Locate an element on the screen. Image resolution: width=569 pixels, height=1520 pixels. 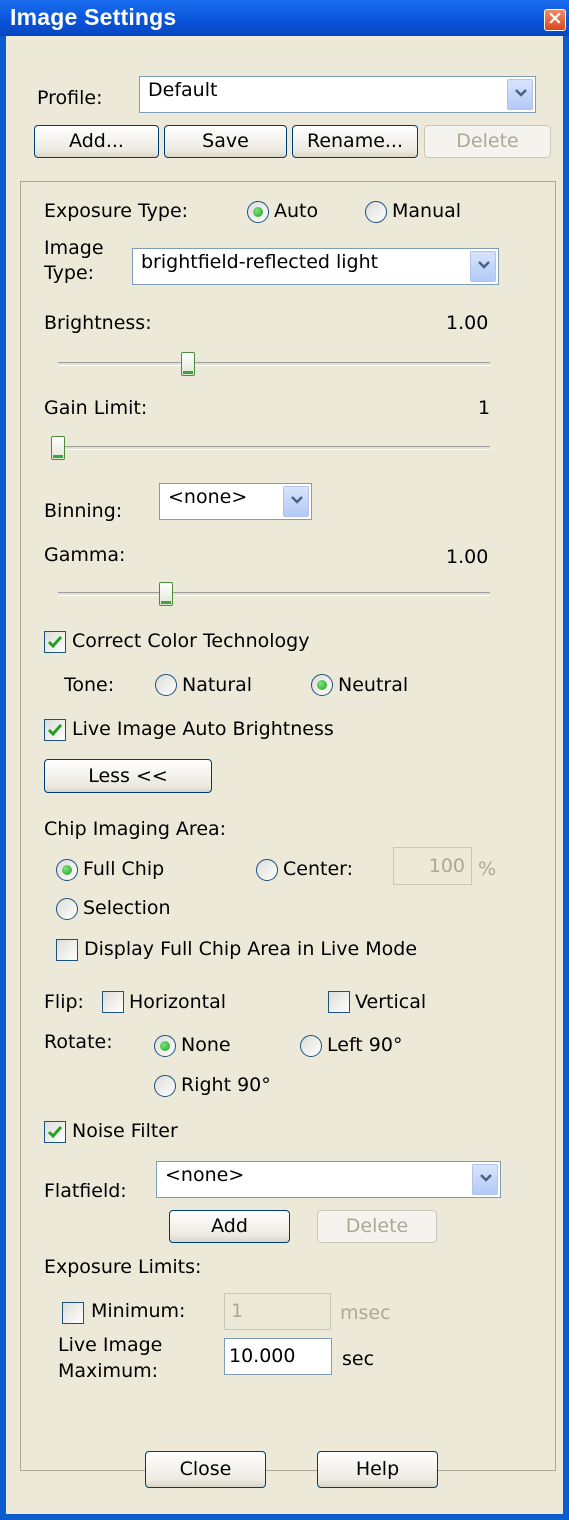
maximum-unit: sec is located at coordinates (358, 1359).